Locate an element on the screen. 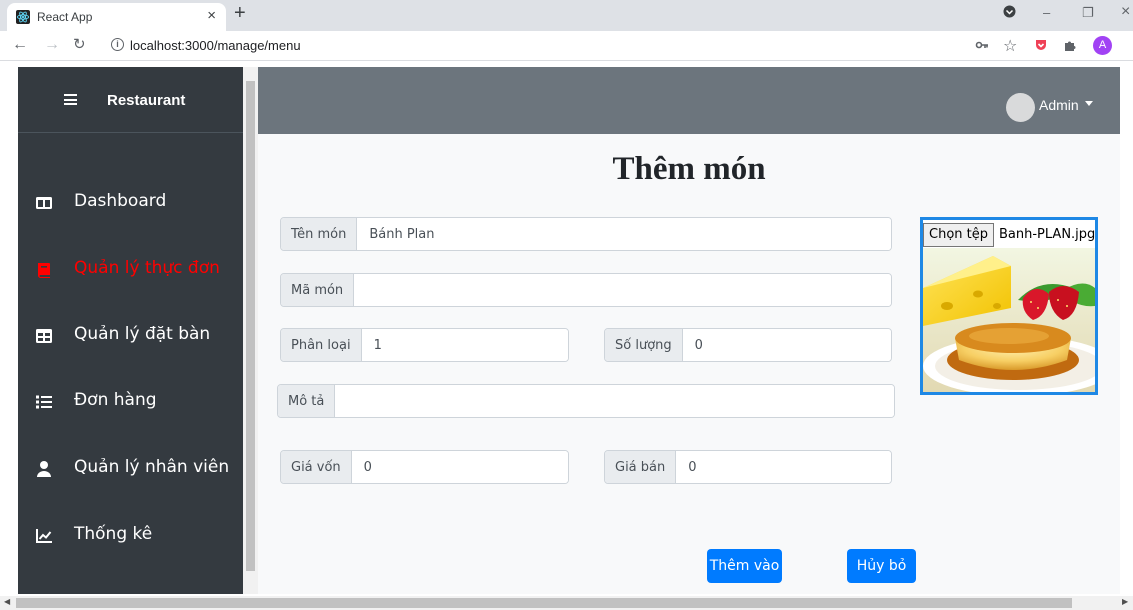  file-name: Banh-PLAN.jpg is located at coordinates (1047, 234).